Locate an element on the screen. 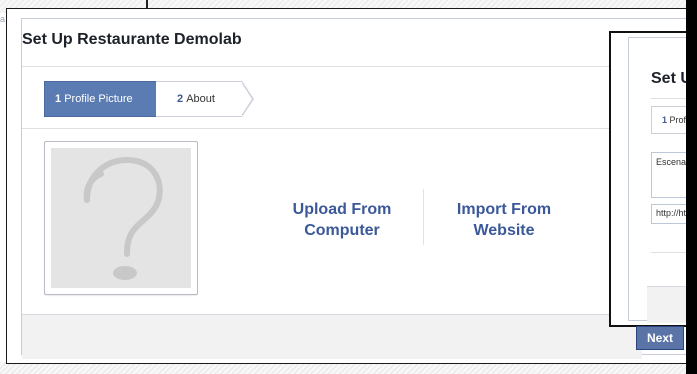  profile-picture-frame is located at coordinates (121, 218).